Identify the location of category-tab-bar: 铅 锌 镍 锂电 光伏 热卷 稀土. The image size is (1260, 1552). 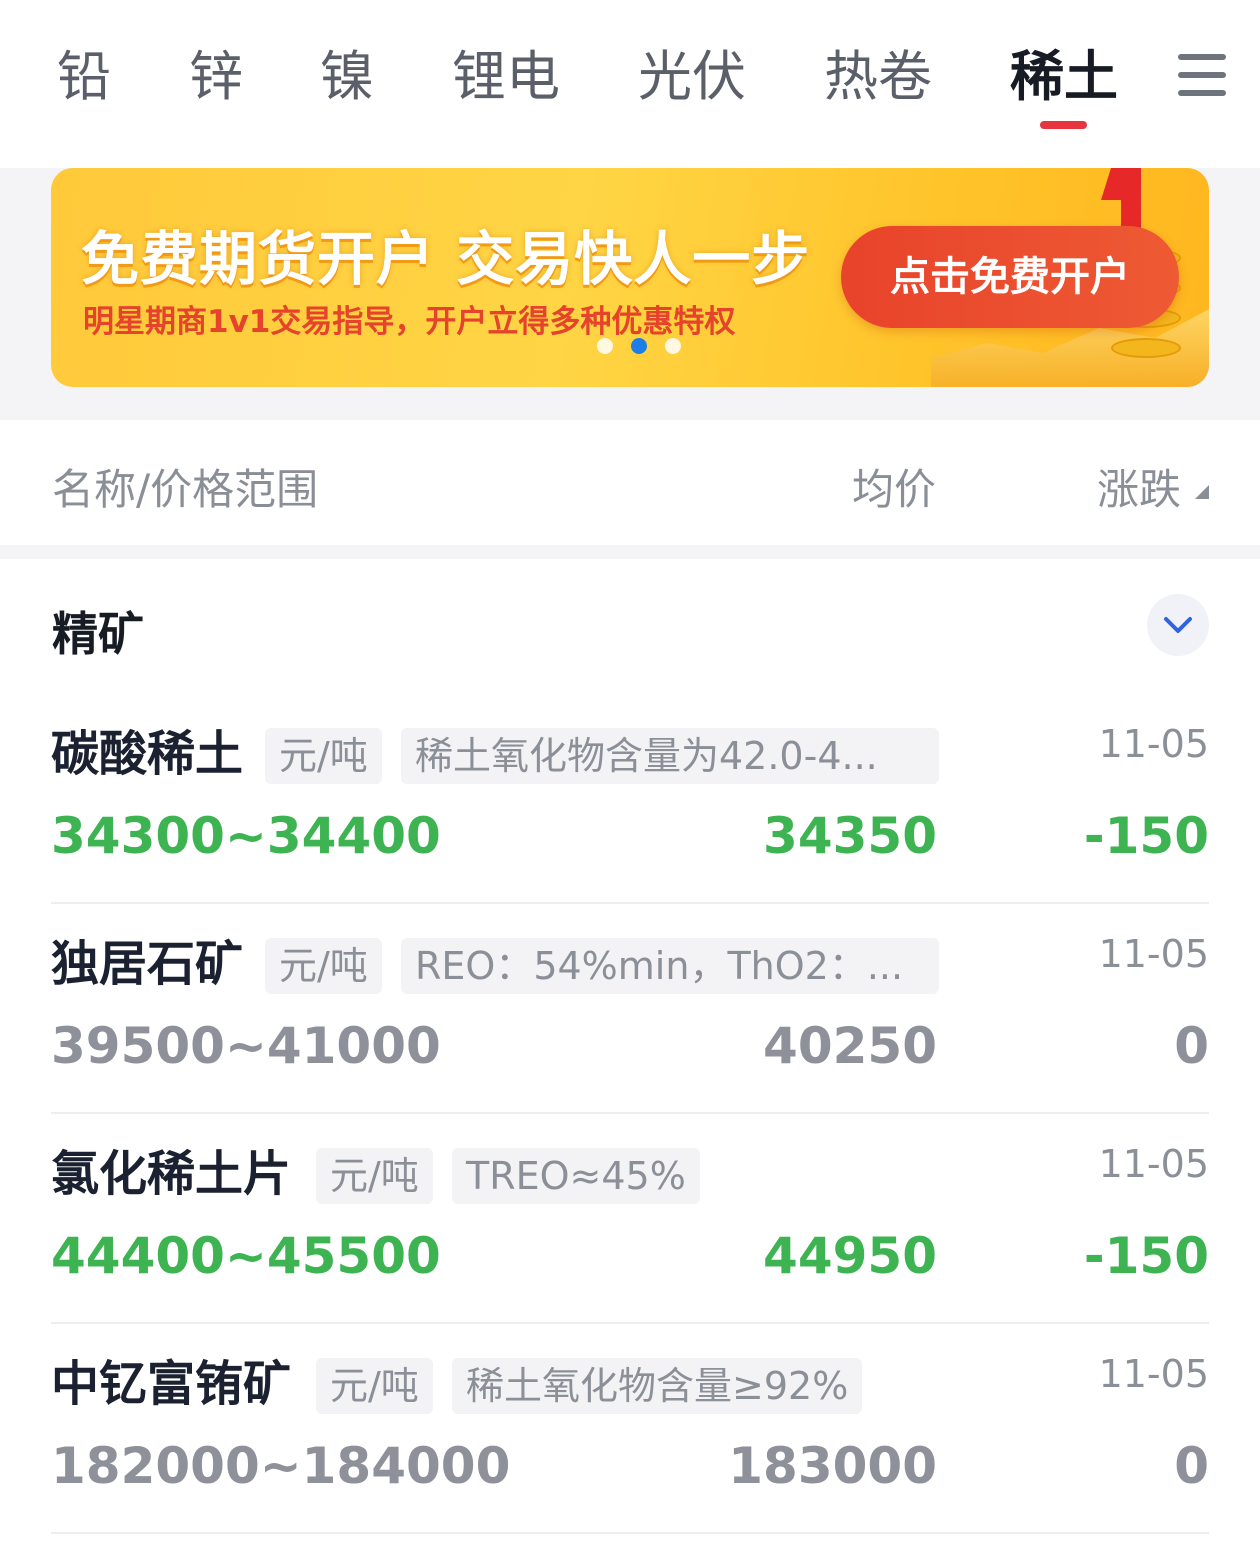
(630, 84).